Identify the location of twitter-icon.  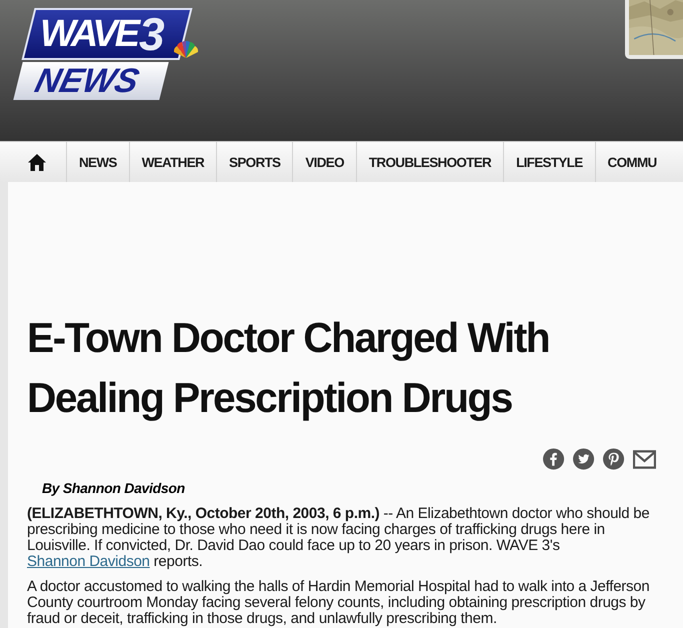
(584, 459).